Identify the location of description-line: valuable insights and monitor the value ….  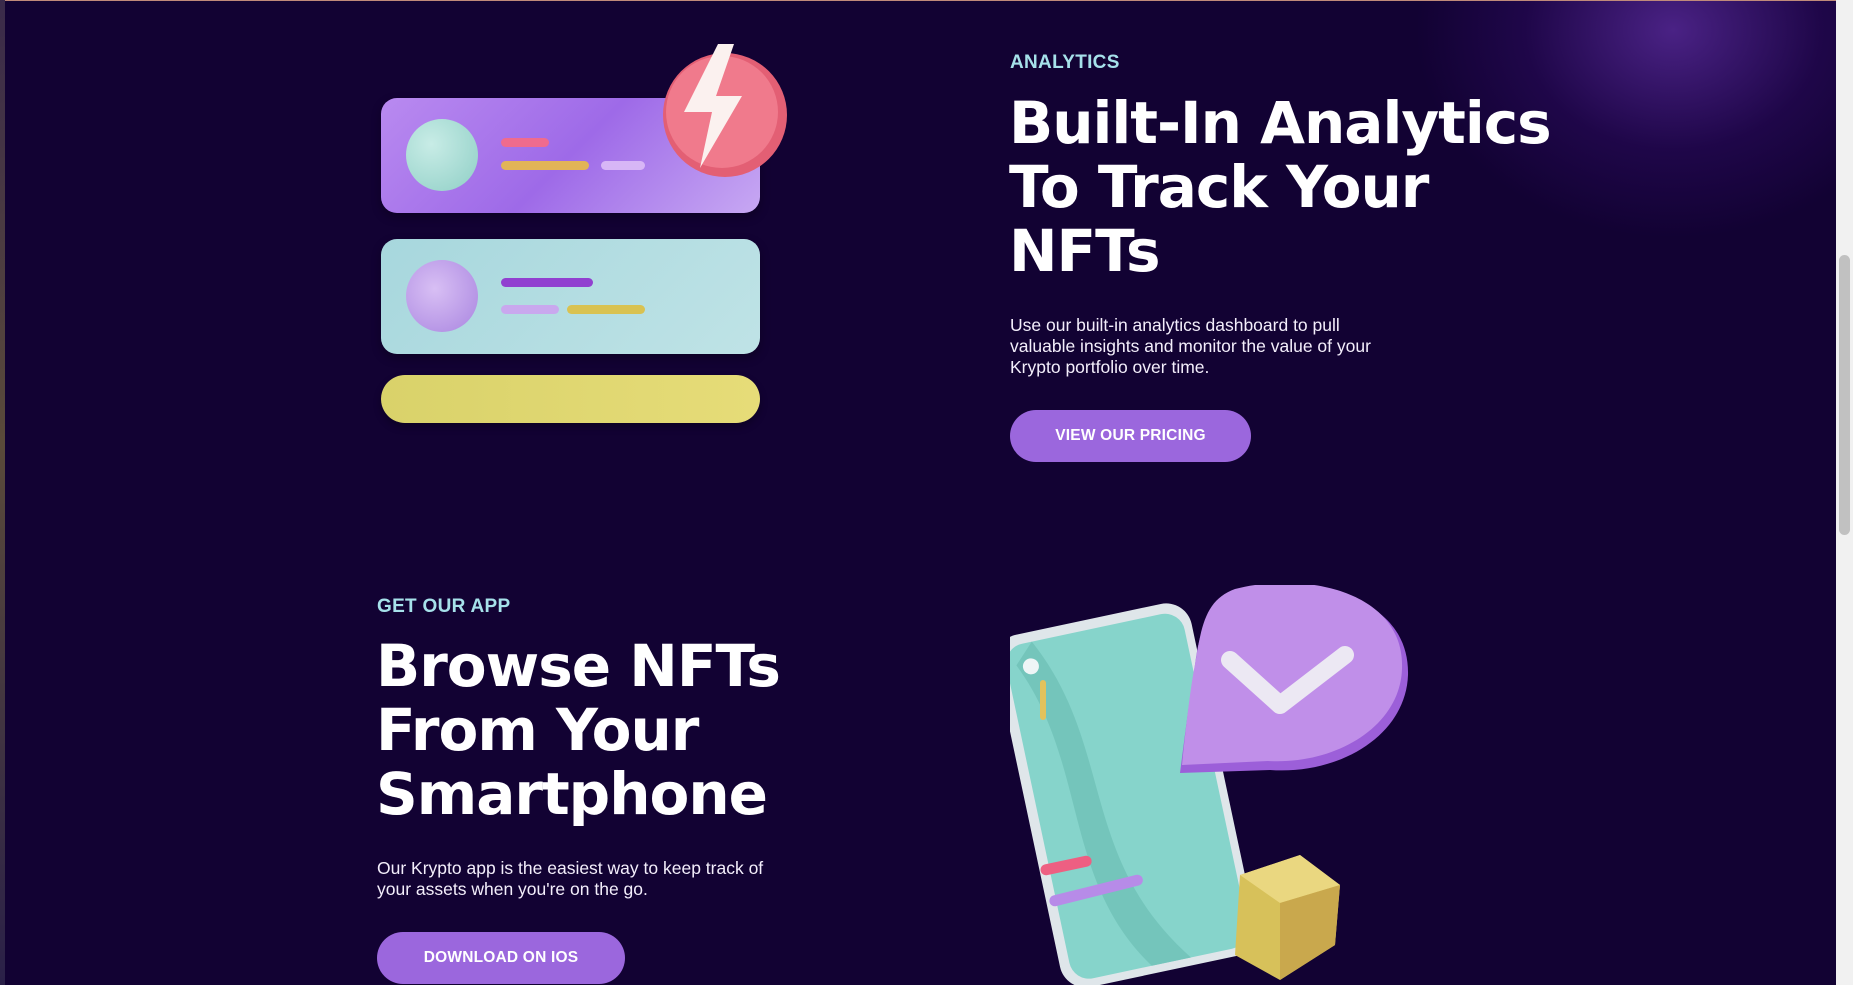
(1190, 346).